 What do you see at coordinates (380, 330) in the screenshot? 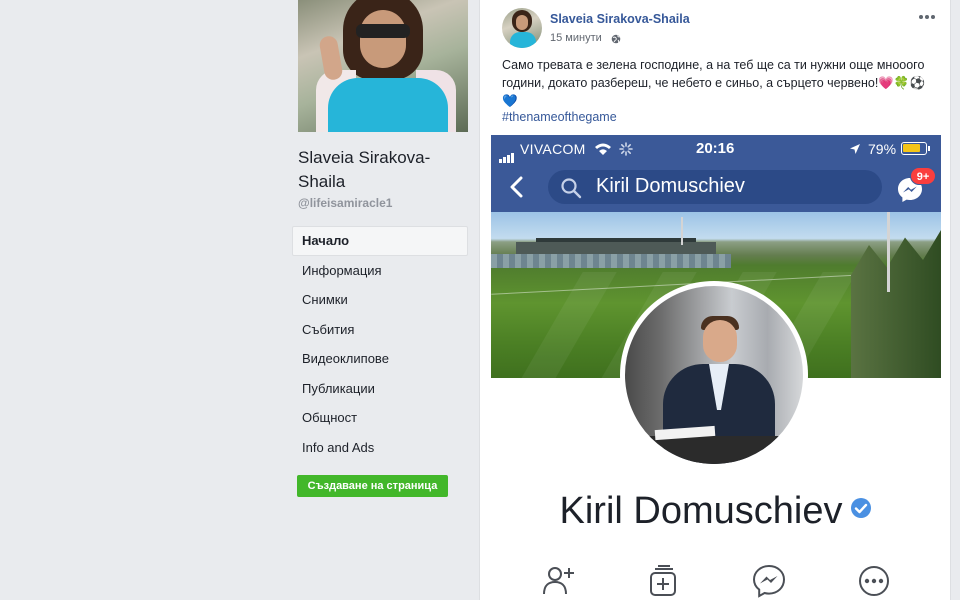
I see `page-nav-events: Събития` at bounding box center [380, 330].